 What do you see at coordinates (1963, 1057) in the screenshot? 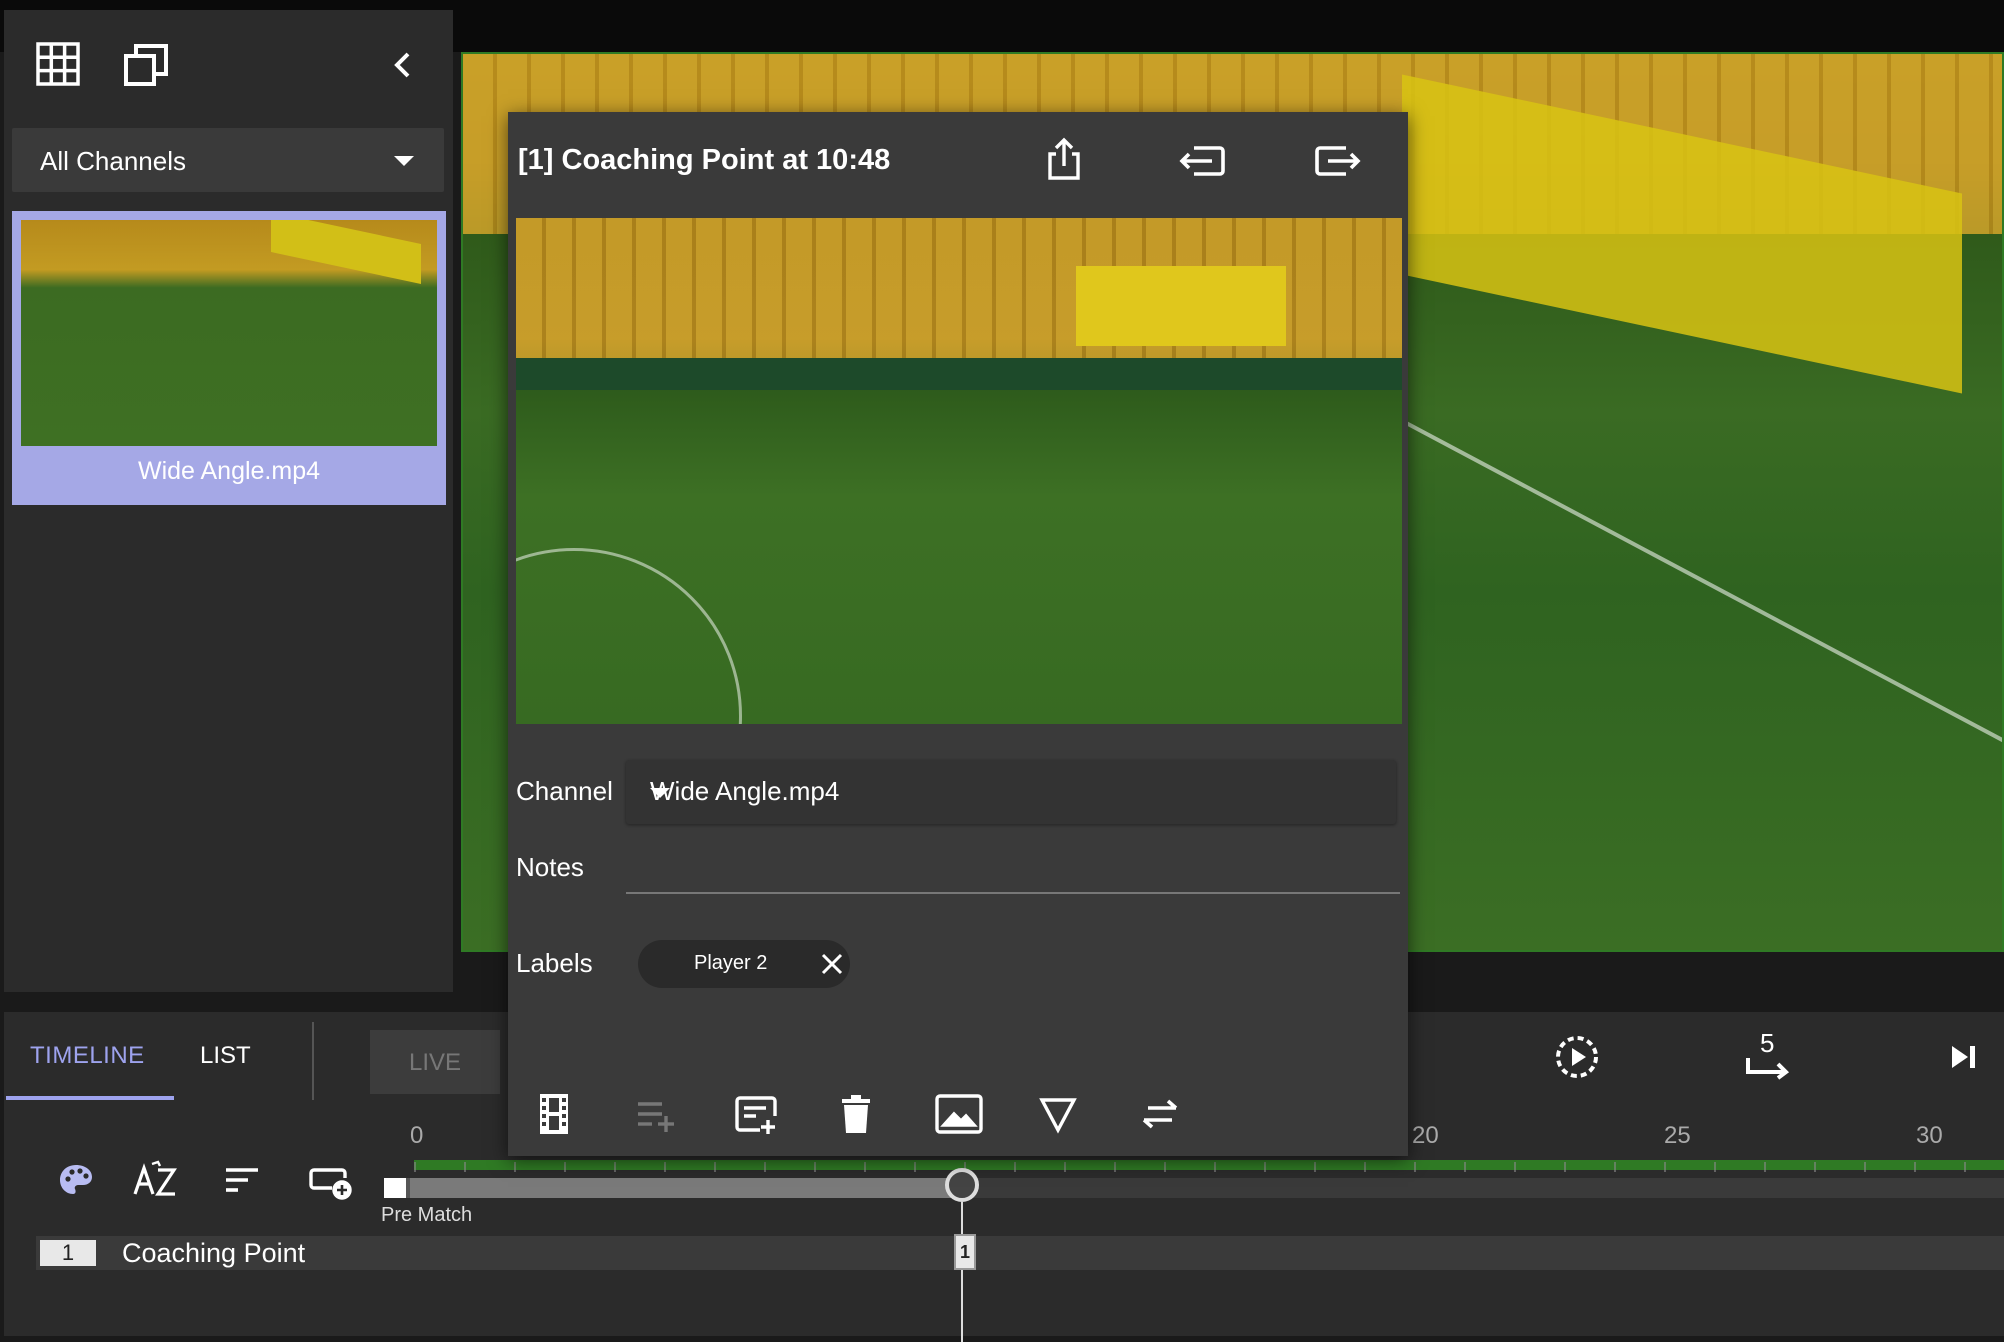
I see `skip-next-icon` at bounding box center [1963, 1057].